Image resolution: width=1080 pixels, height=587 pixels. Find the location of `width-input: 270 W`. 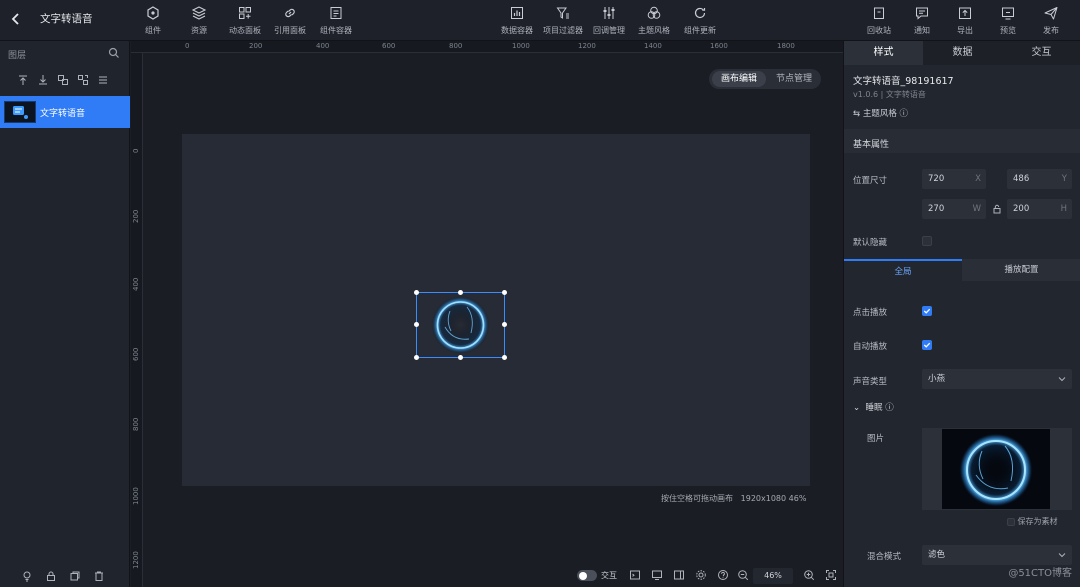

width-input: 270 W is located at coordinates (954, 209).